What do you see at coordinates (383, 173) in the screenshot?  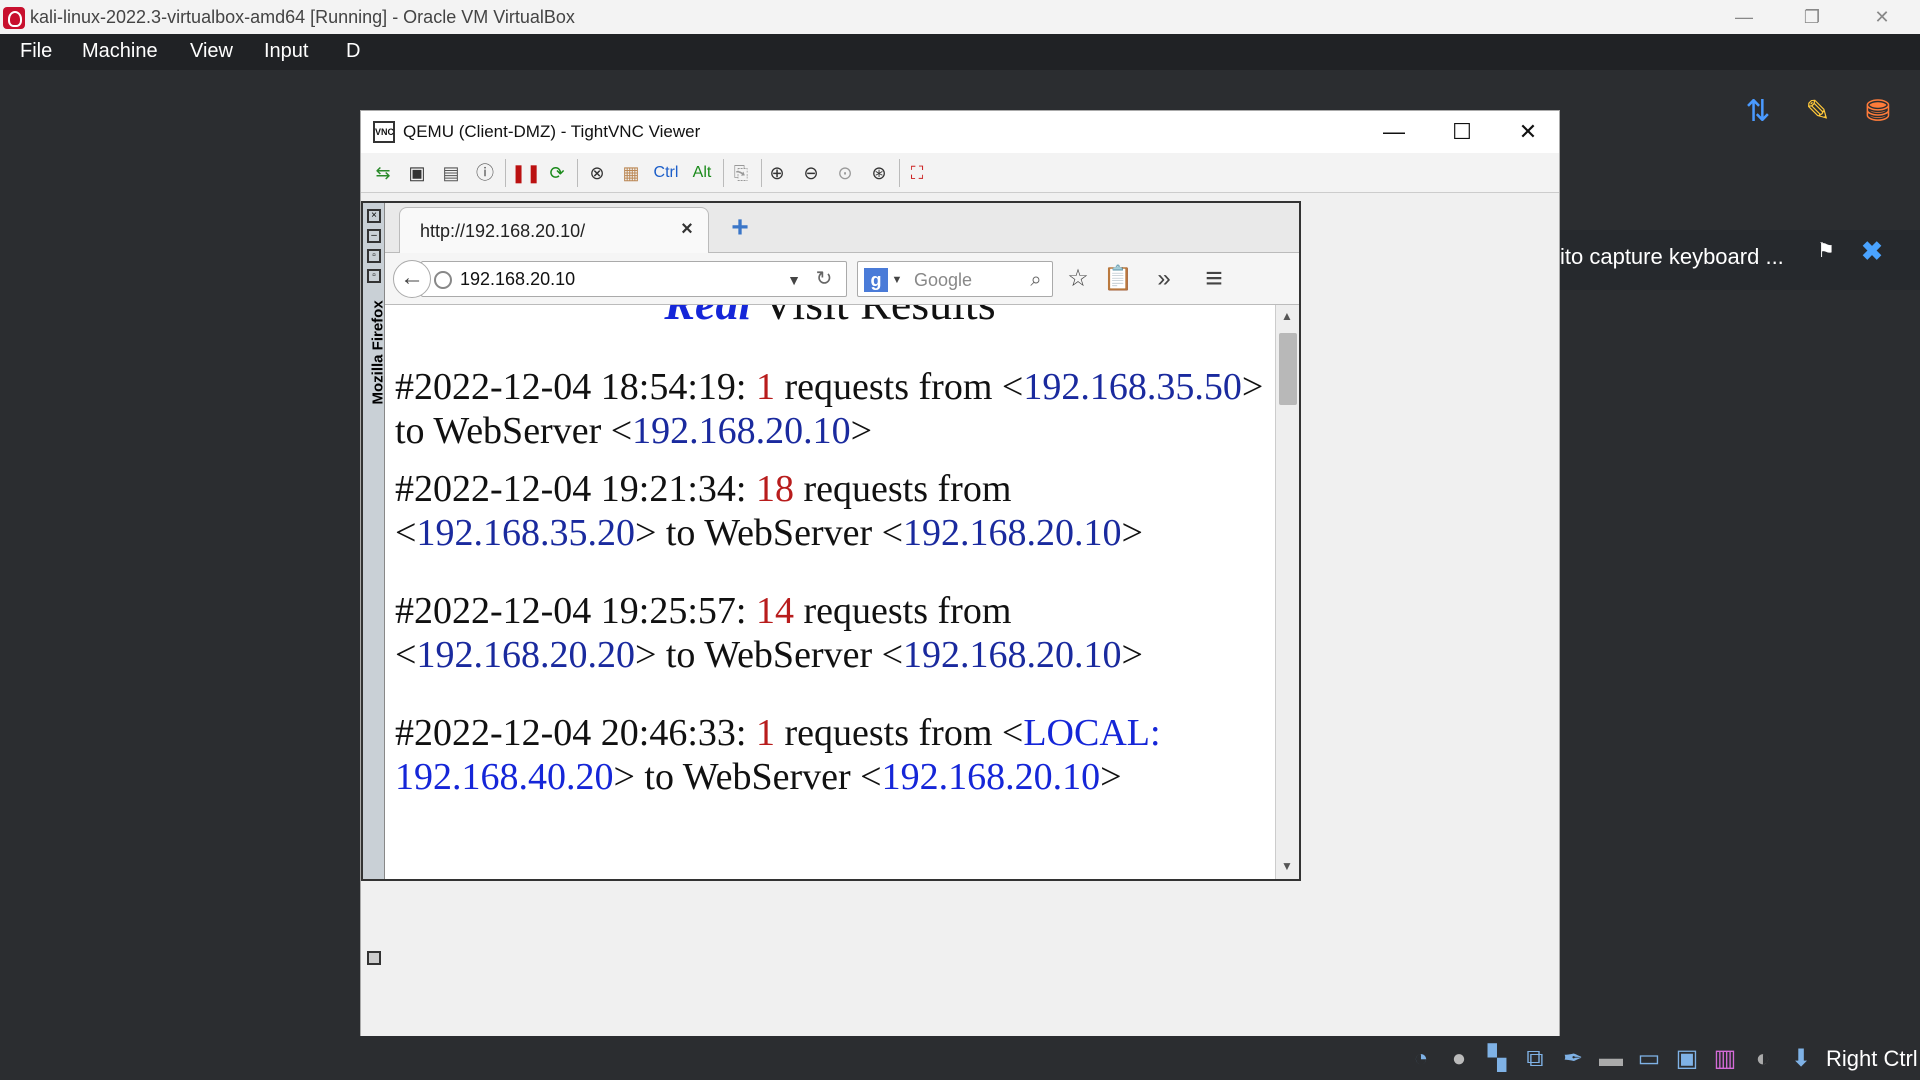 I see `new-connection-icon: ⇆` at bounding box center [383, 173].